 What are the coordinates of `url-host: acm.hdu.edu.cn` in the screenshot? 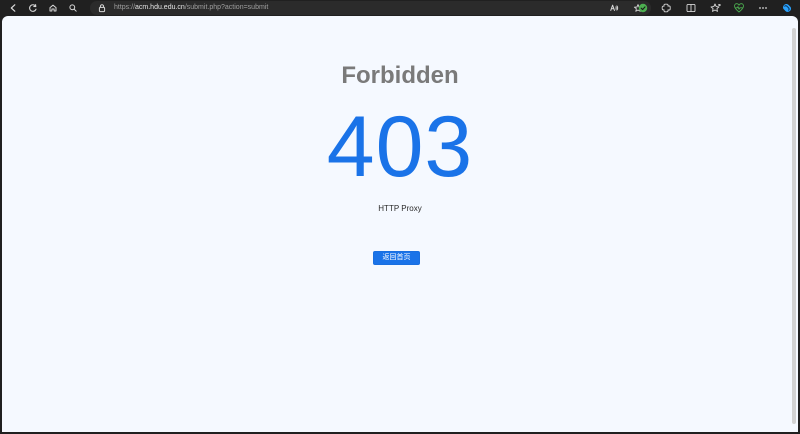 It's located at (160, 7).